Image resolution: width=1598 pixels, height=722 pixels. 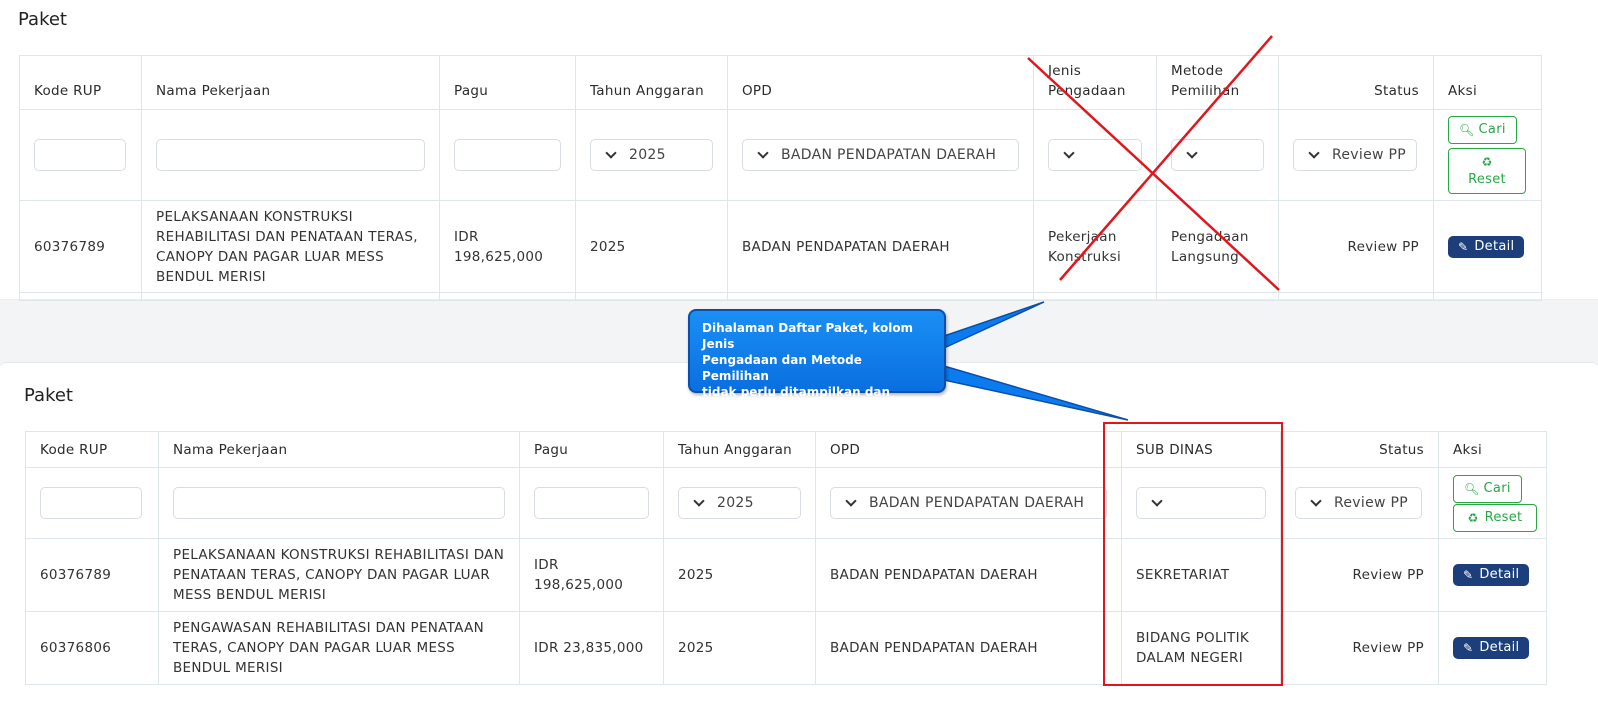 I want to click on col-aksi: Aksi, so click(x=1487, y=82).